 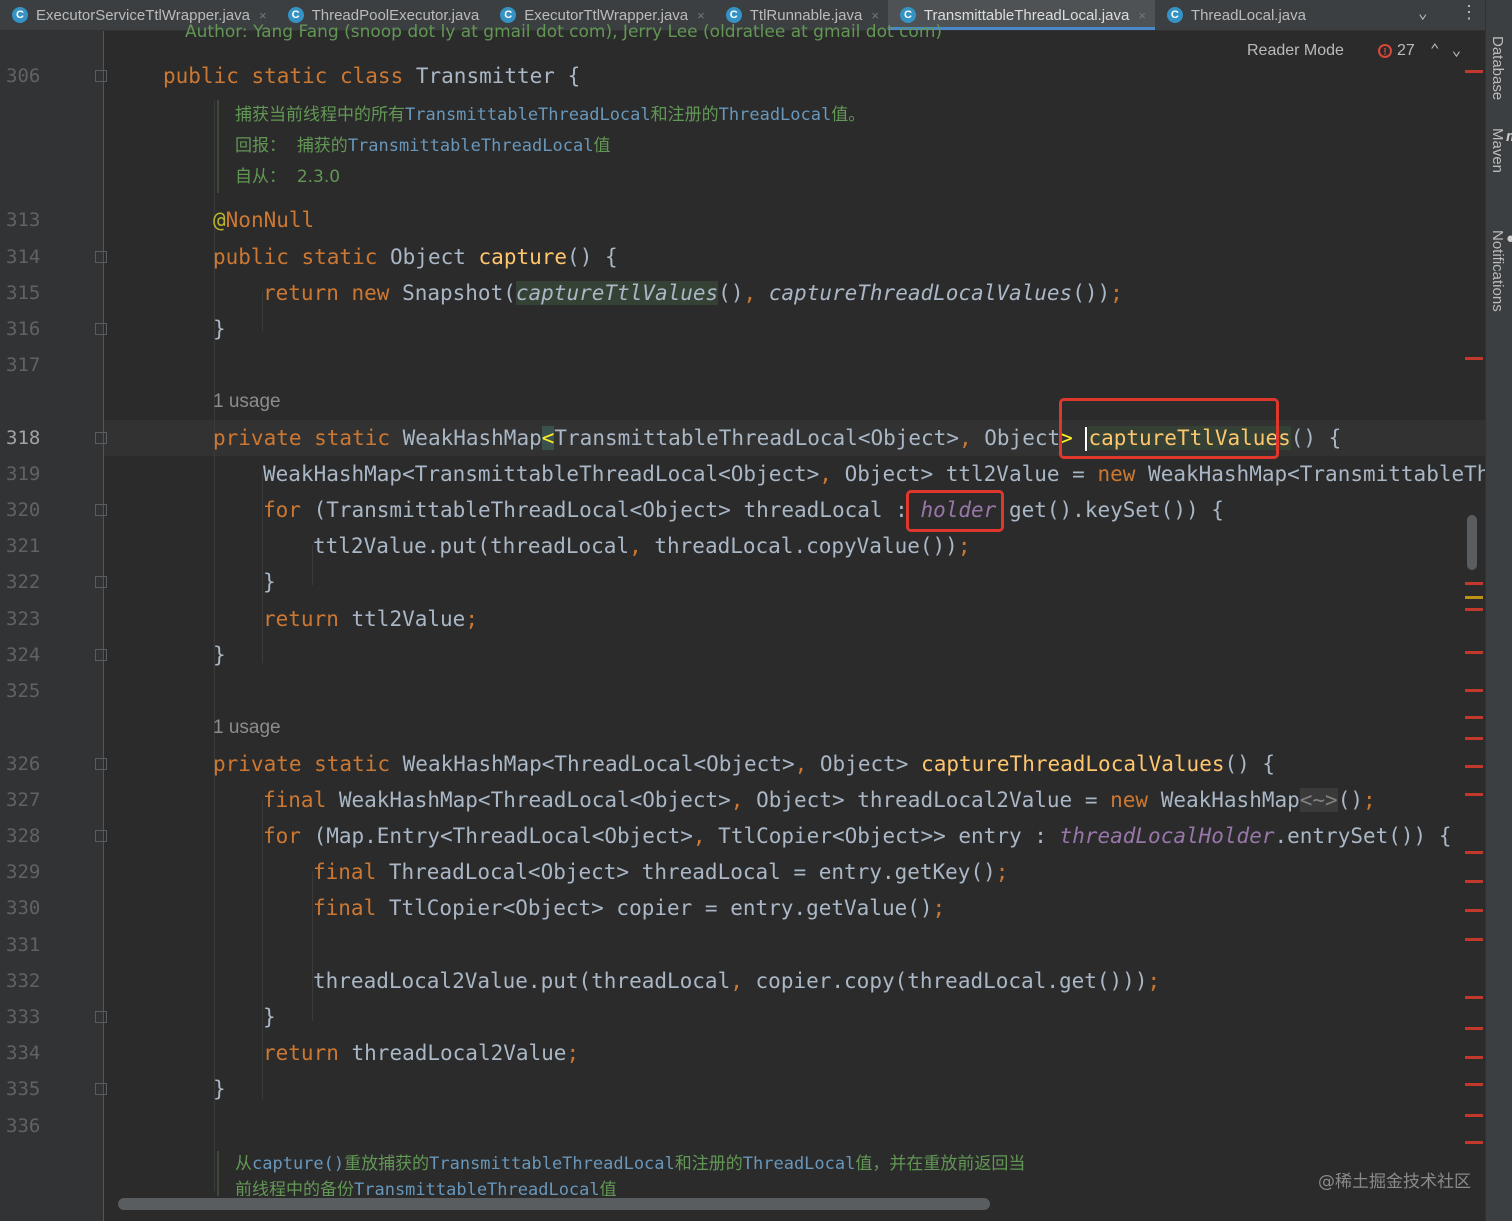 I want to click on maven-tool-label: Maven, so click(x=1497, y=151).